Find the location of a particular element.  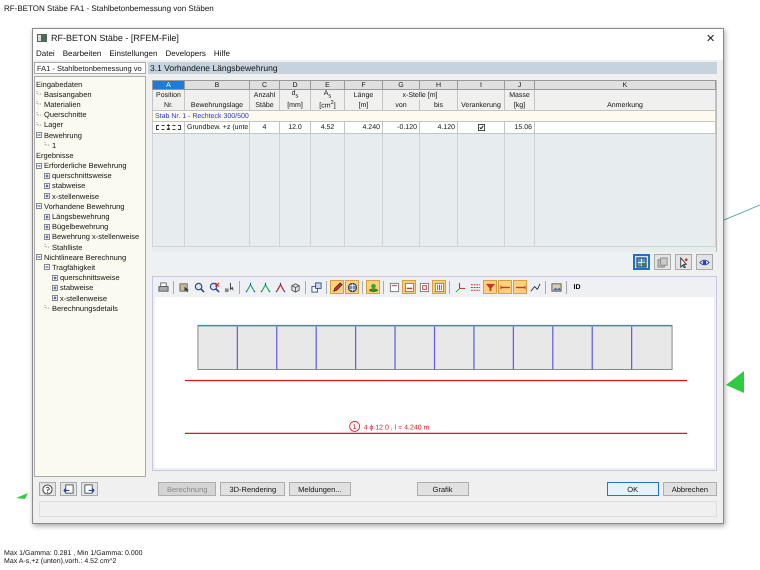

menu-item: Bearbeiten is located at coordinates (82, 53).